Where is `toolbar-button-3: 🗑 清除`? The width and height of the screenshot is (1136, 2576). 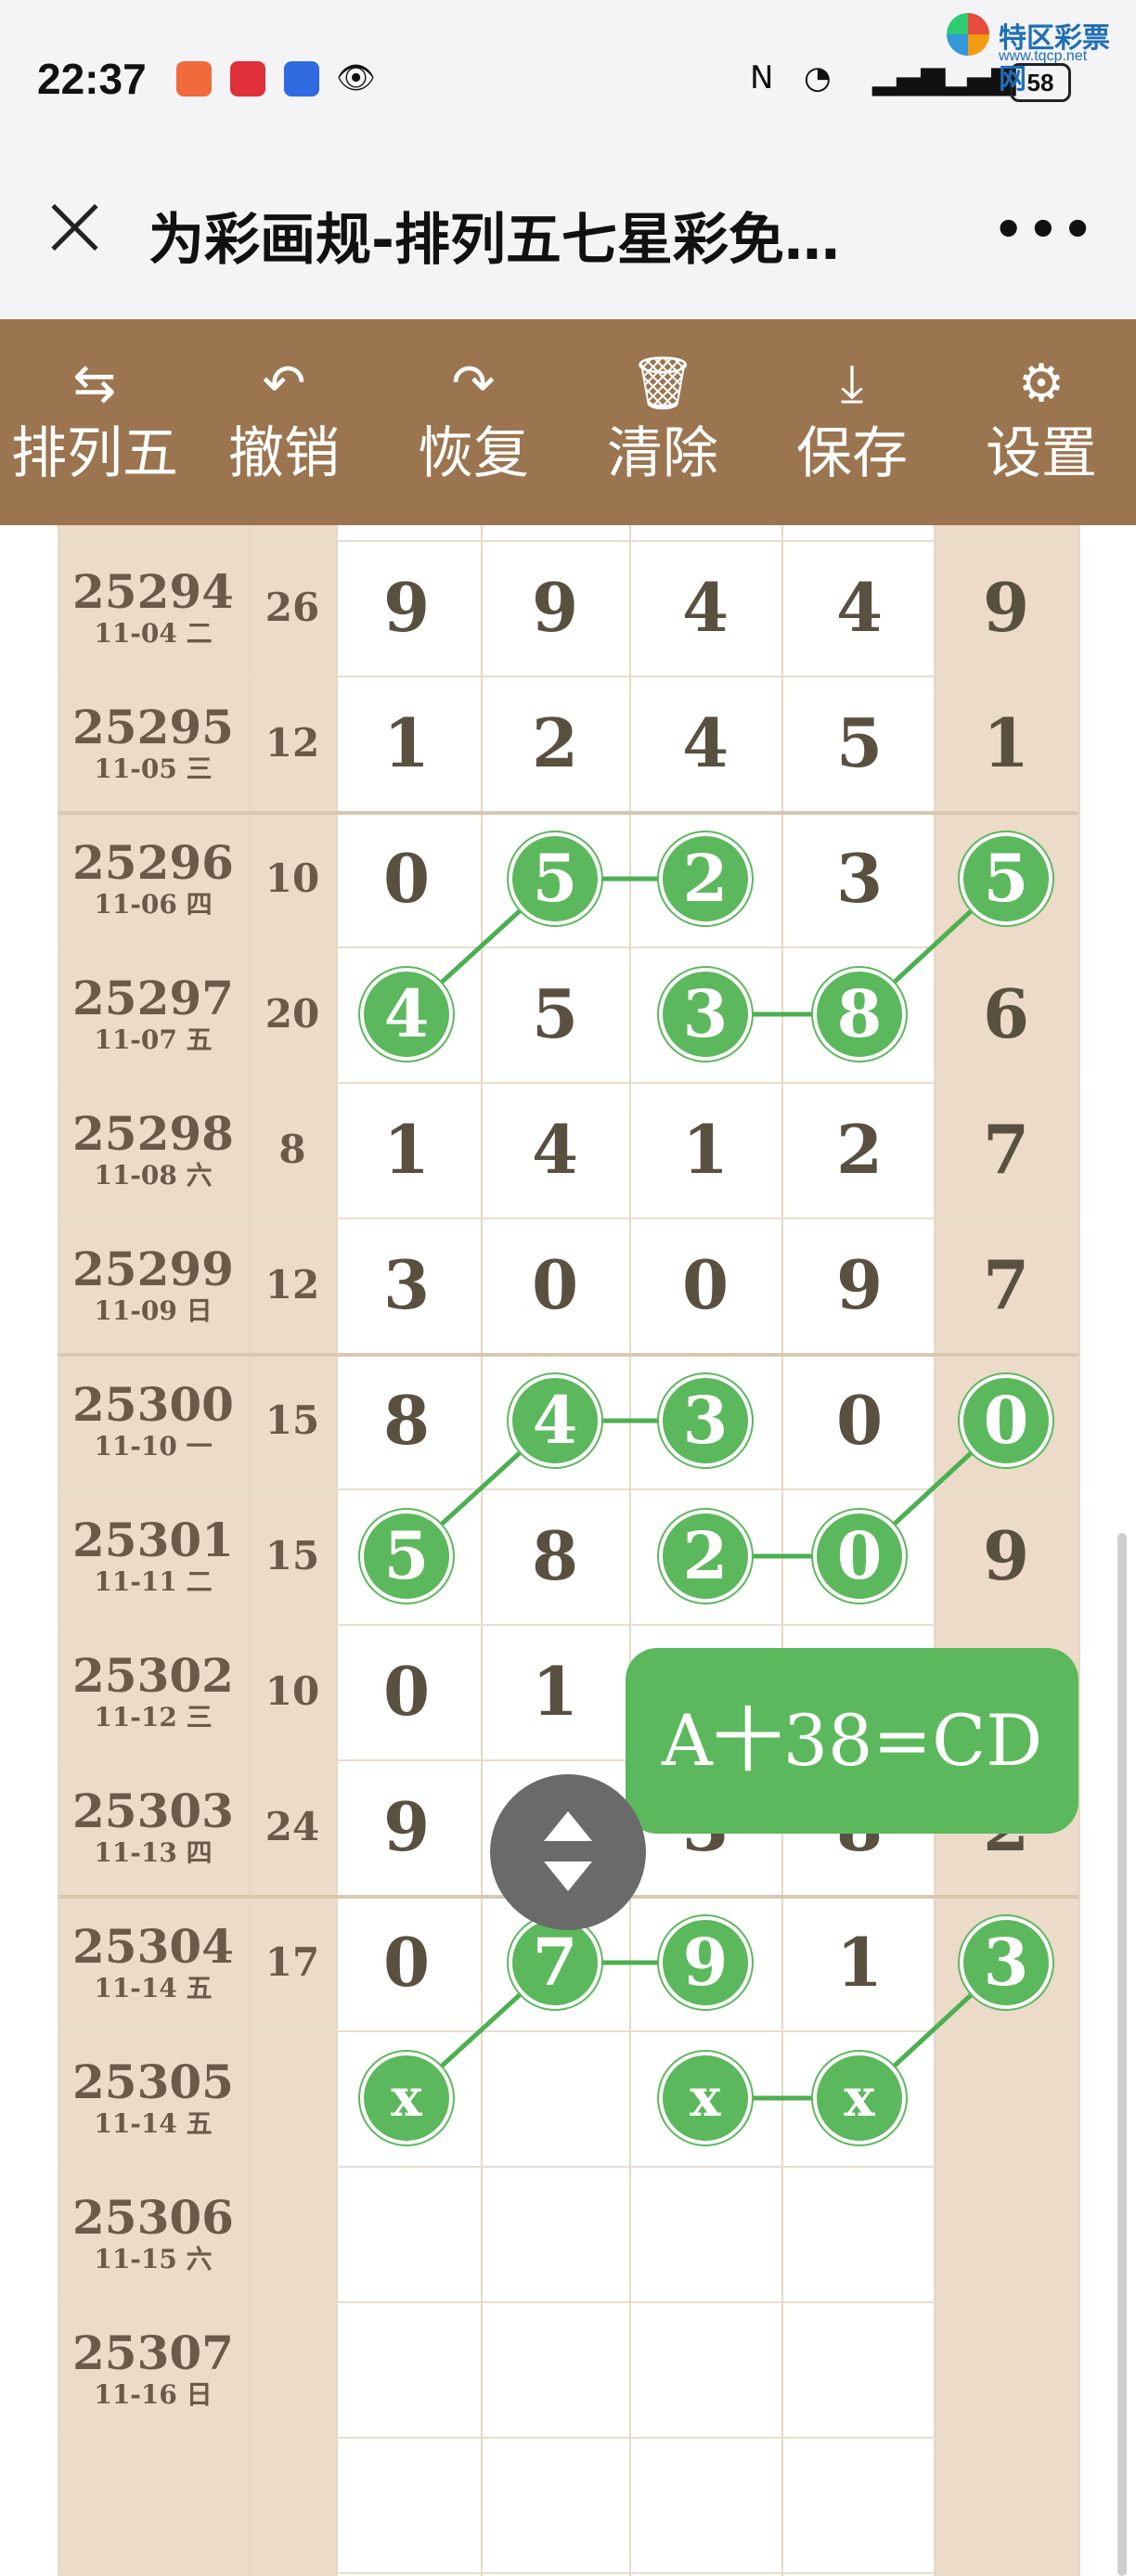 toolbar-button-3: 🗑 清除 is located at coordinates (662, 422).